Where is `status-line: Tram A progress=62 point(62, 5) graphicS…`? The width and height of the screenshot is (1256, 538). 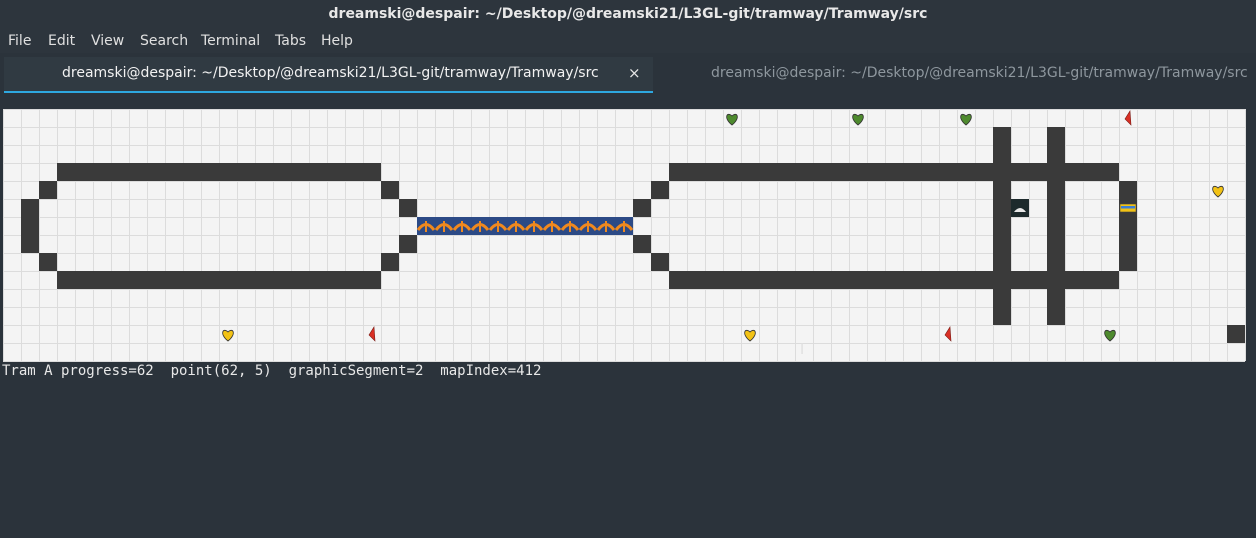 status-line: Tram A progress=62 point(62, 5) graphicS… is located at coordinates (272, 371).